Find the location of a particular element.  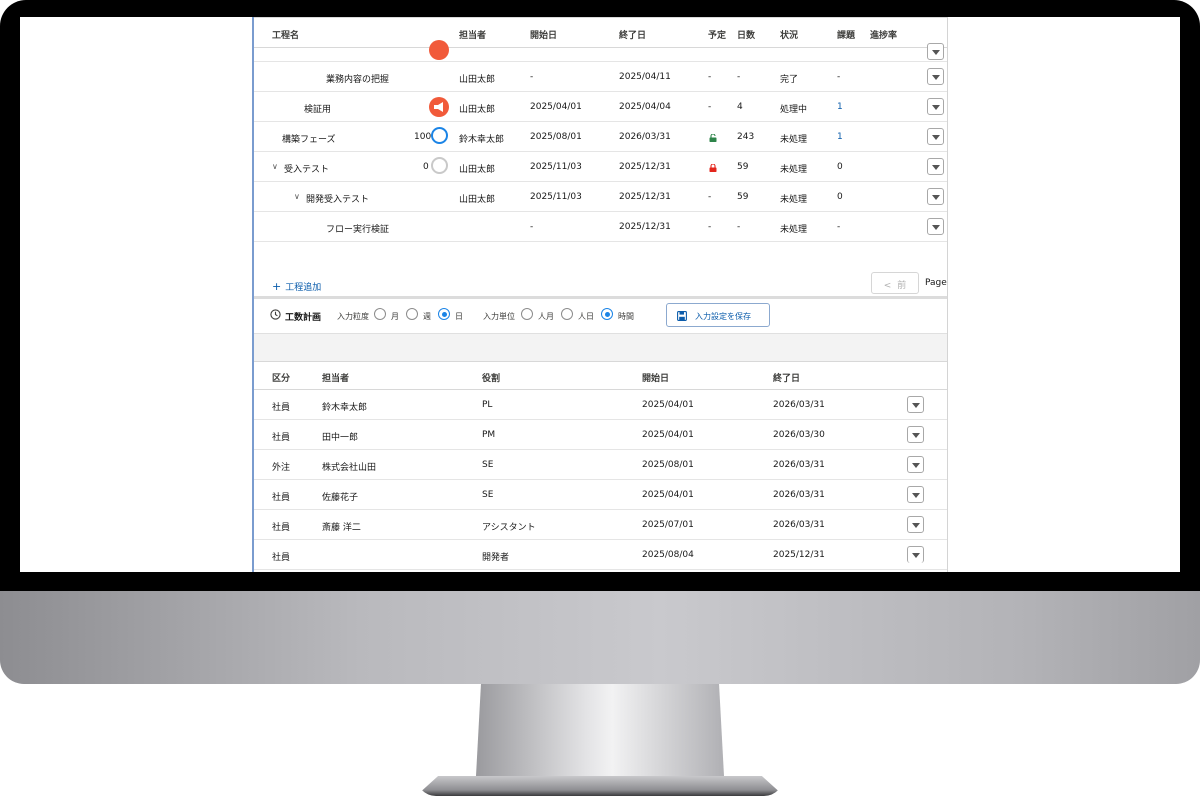

col-header-end: 終了日 is located at coordinates (632, 34).